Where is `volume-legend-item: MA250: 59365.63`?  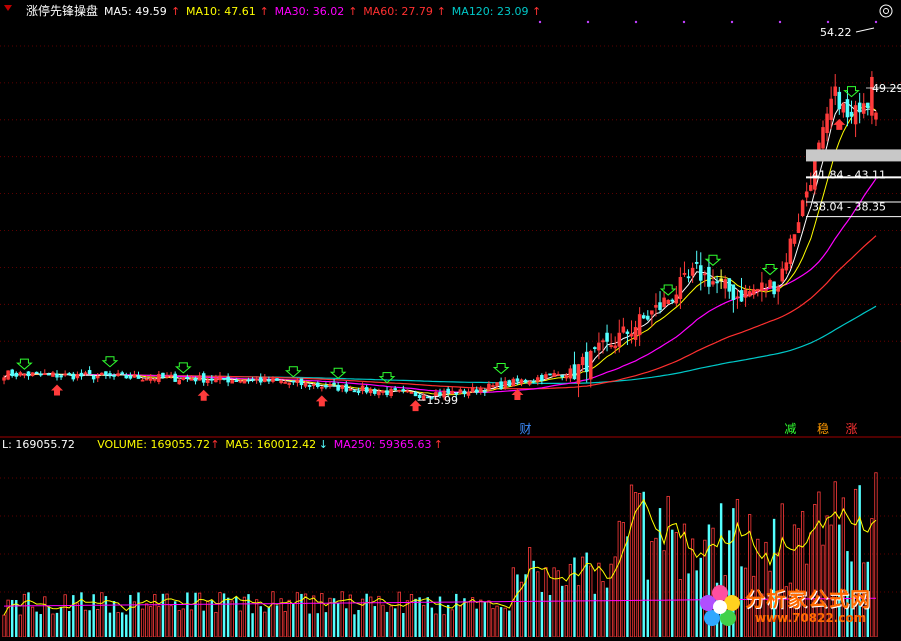
volume-legend-item: MA250: 59365.63 is located at coordinates (383, 444).